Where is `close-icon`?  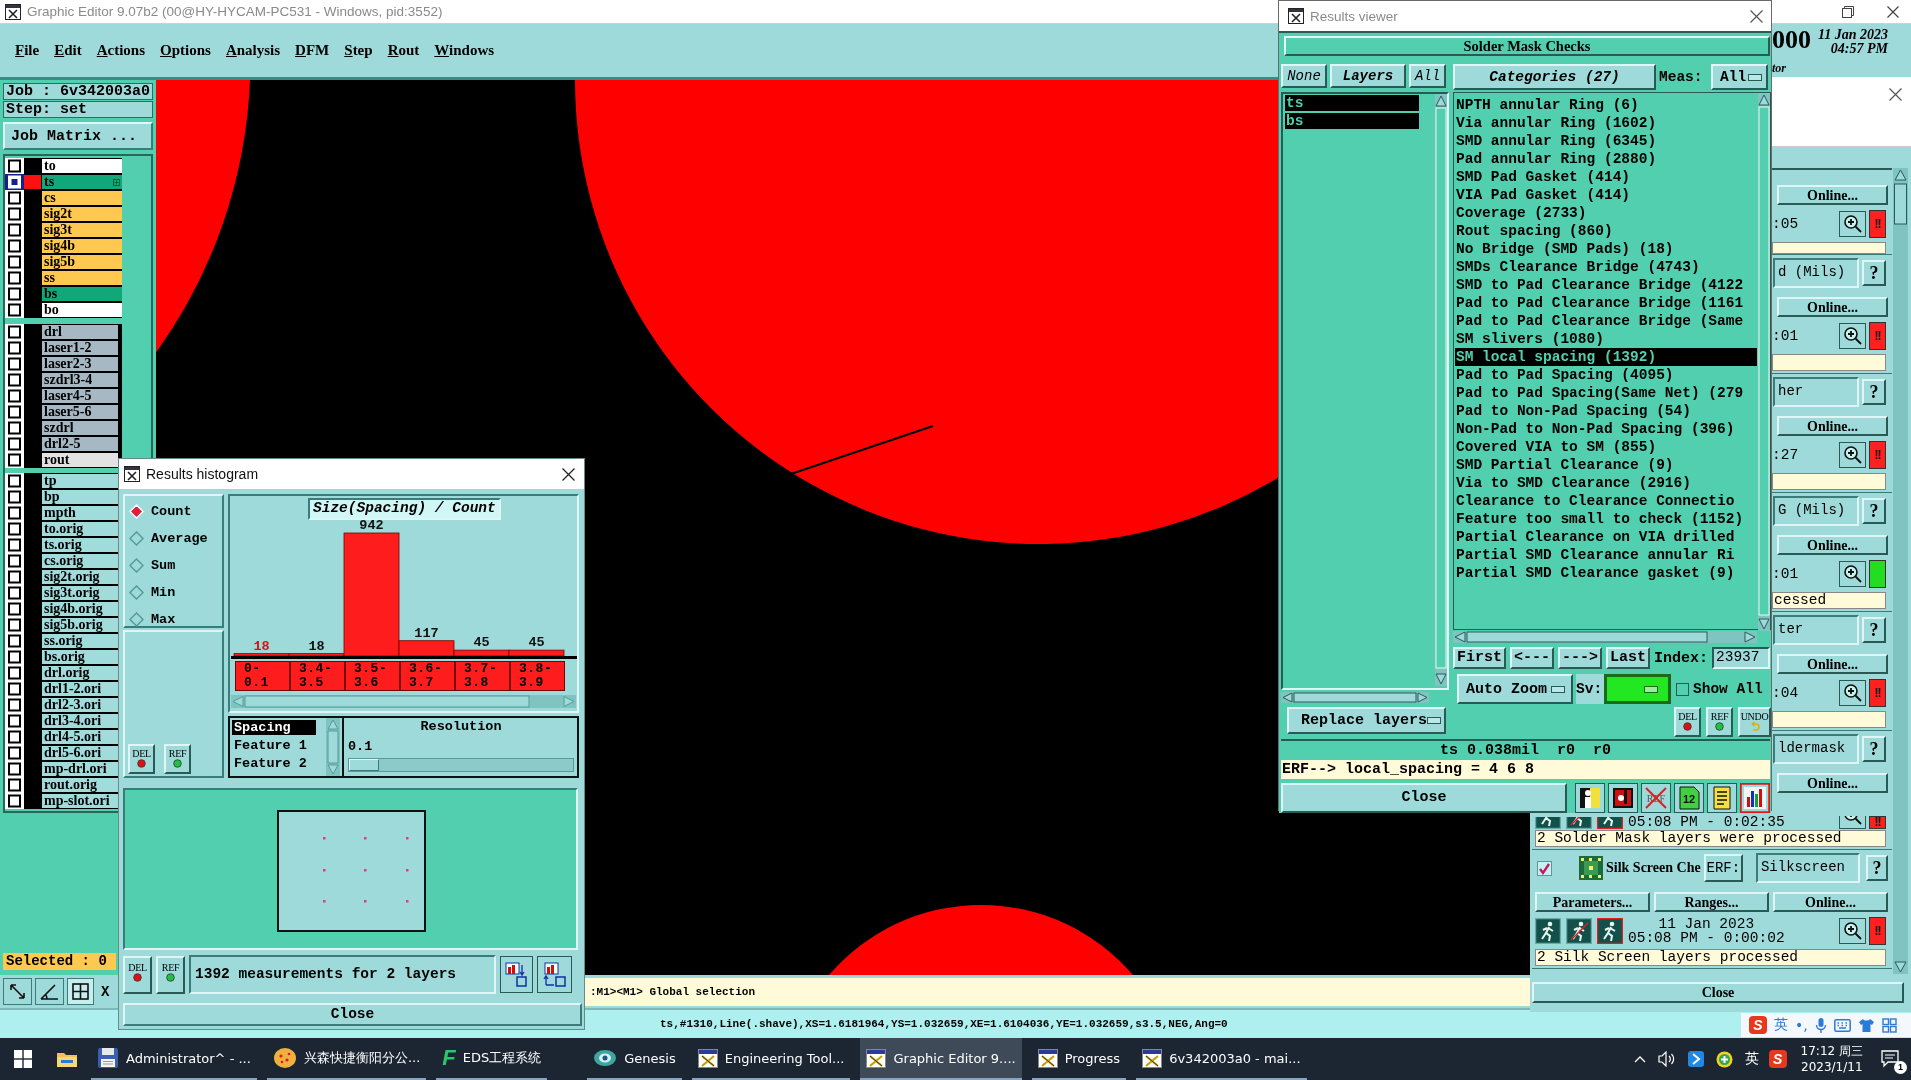 close-icon is located at coordinates (1756, 16).